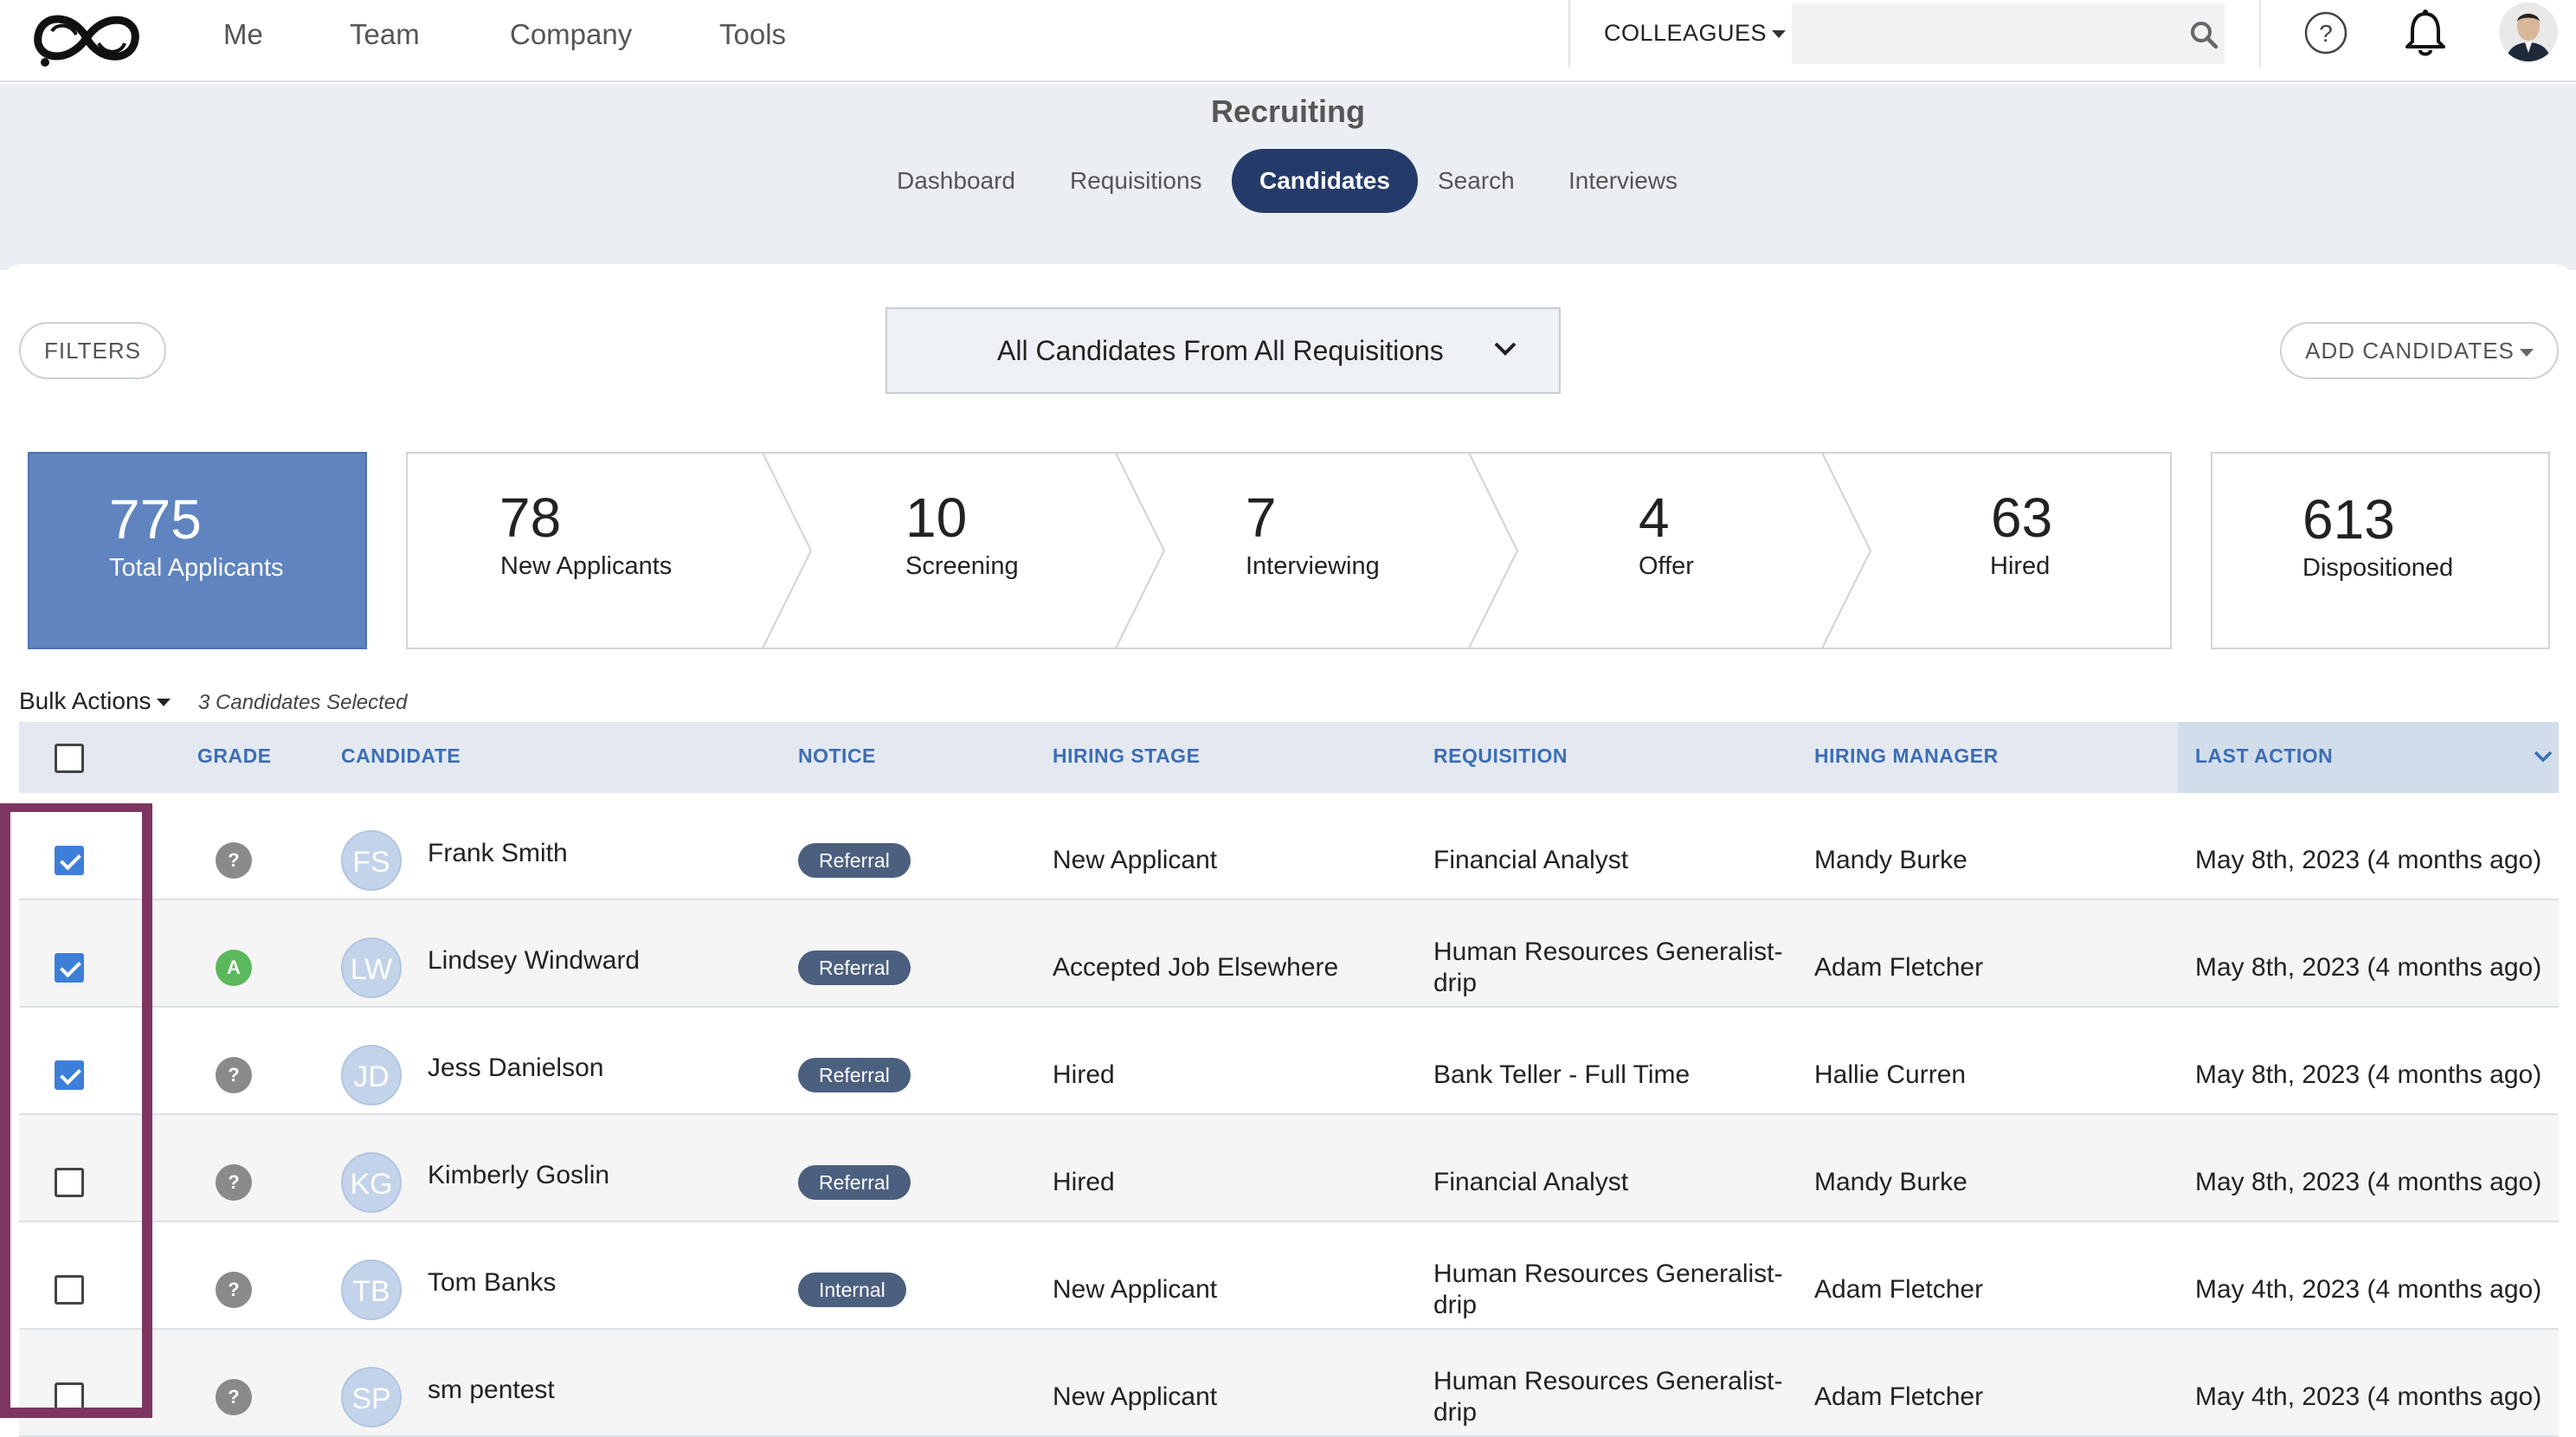  Describe the element at coordinates (2008, 33) in the screenshot. I see `search-input` at that location.